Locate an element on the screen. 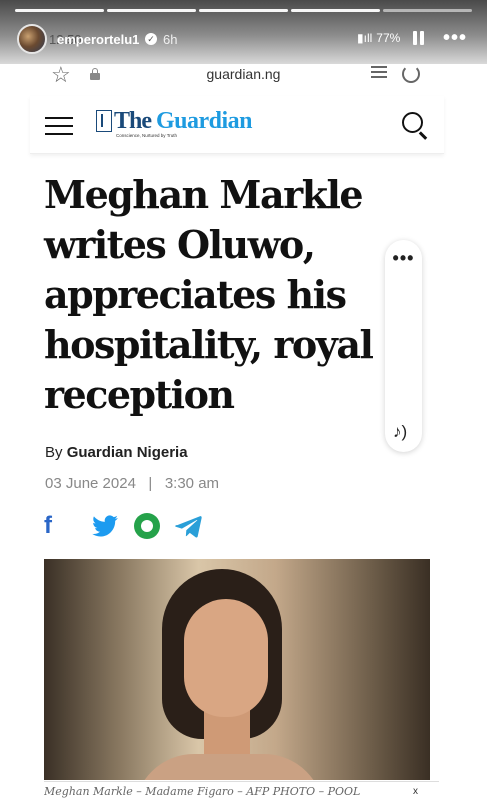 The width and height of the screenshot is (487, 803). logo-emblem is located at coordinates (104, 121).